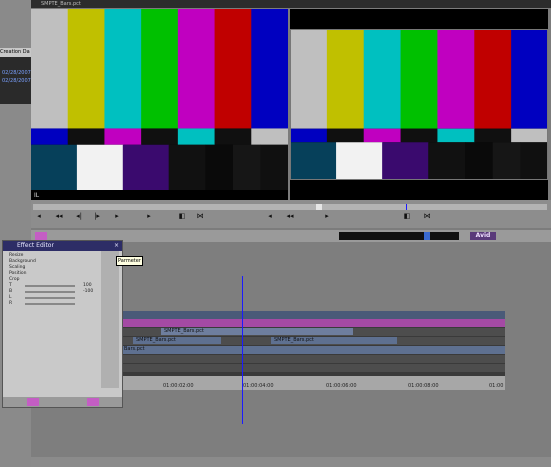 The image size is (551, 467). Describe the element at coordinates (290, 216) in the screenshot. I see `record-rewind-icon: ◂◂` at that location.